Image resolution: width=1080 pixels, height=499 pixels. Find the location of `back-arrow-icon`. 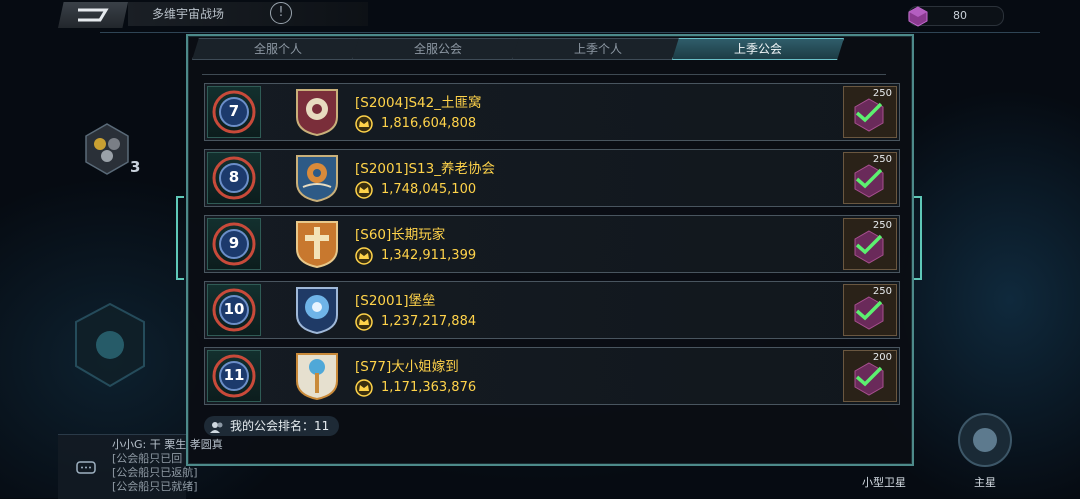

back-arrow-icon is located at coordinates (93, 15).